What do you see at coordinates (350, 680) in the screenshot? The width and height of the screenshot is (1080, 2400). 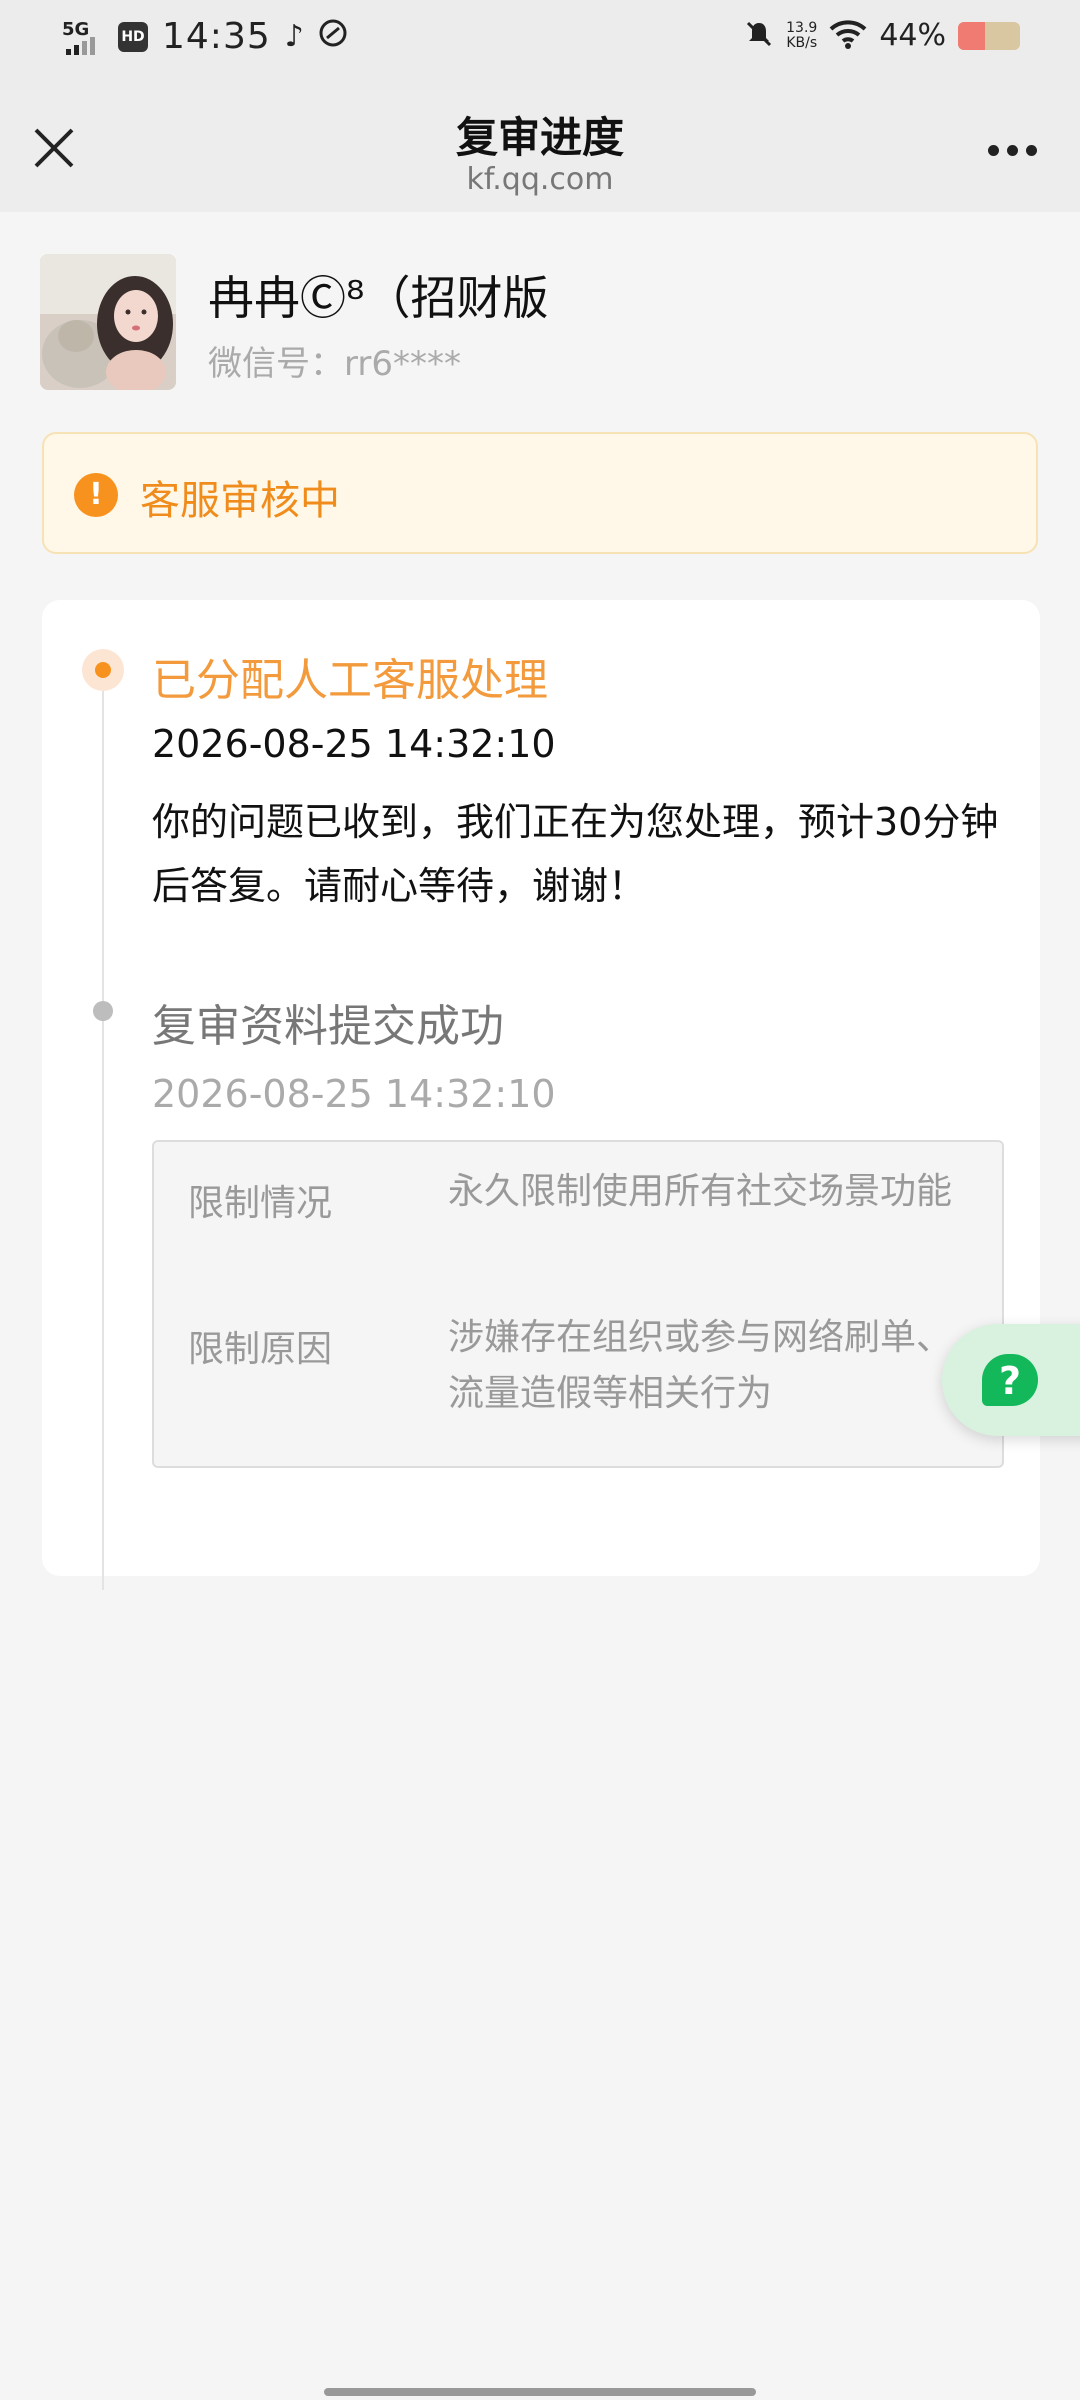 I see `step-title: 已分配人工客服处理` at bounding box center [350, 680].